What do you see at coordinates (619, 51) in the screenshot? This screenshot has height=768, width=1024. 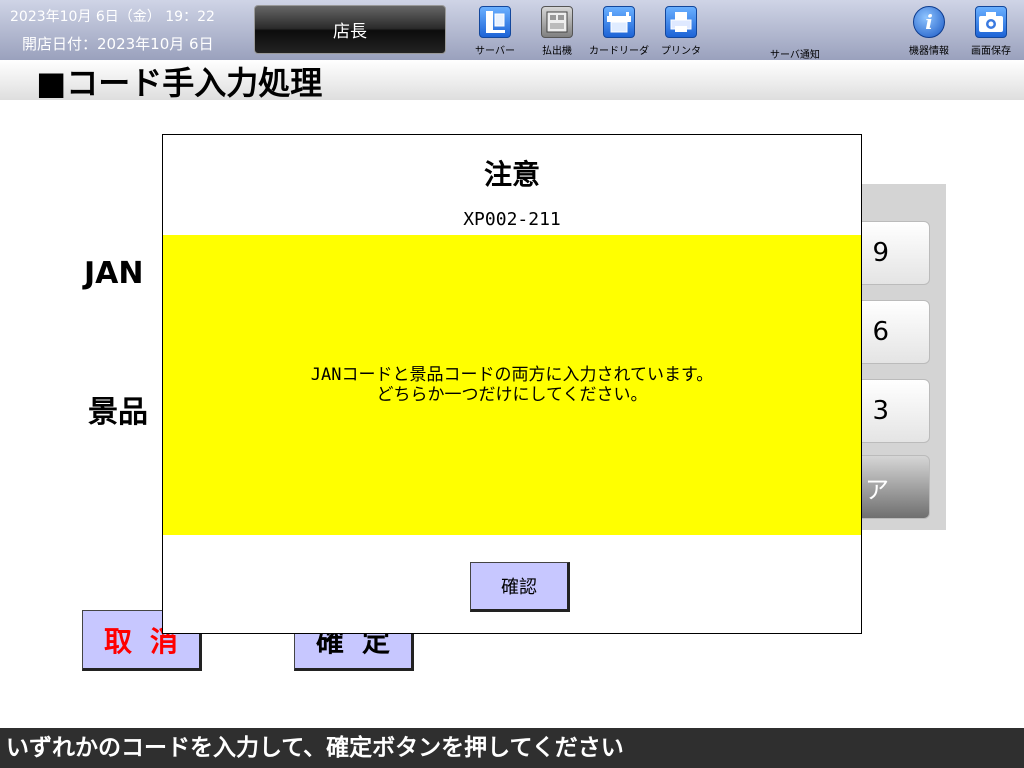 I see `card-reader-label: カードリーダ` at bounding box center [619, 51].